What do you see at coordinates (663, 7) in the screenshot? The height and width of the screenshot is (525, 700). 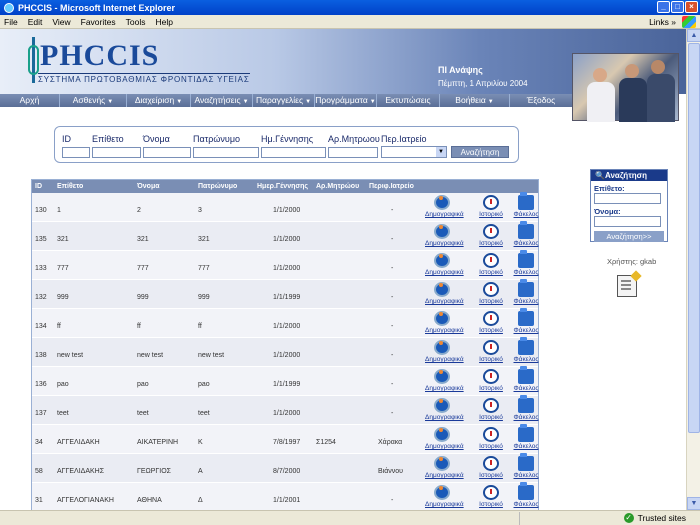 I see `minimize-icon: _` at bounding box center [663, 7].